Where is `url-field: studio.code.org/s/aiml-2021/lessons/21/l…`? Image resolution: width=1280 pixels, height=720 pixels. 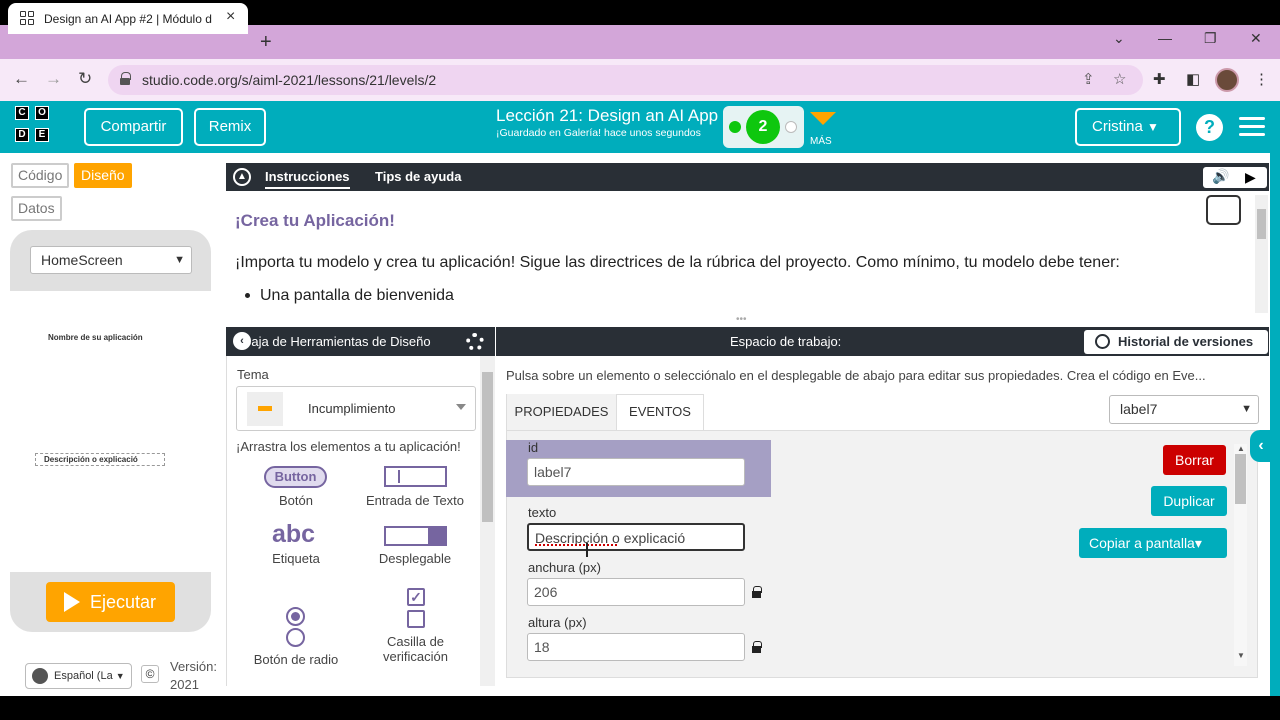 url-field: studio.code.org/s/aiml-2021/lessons/21/l… is located at coordinates (625, 80).